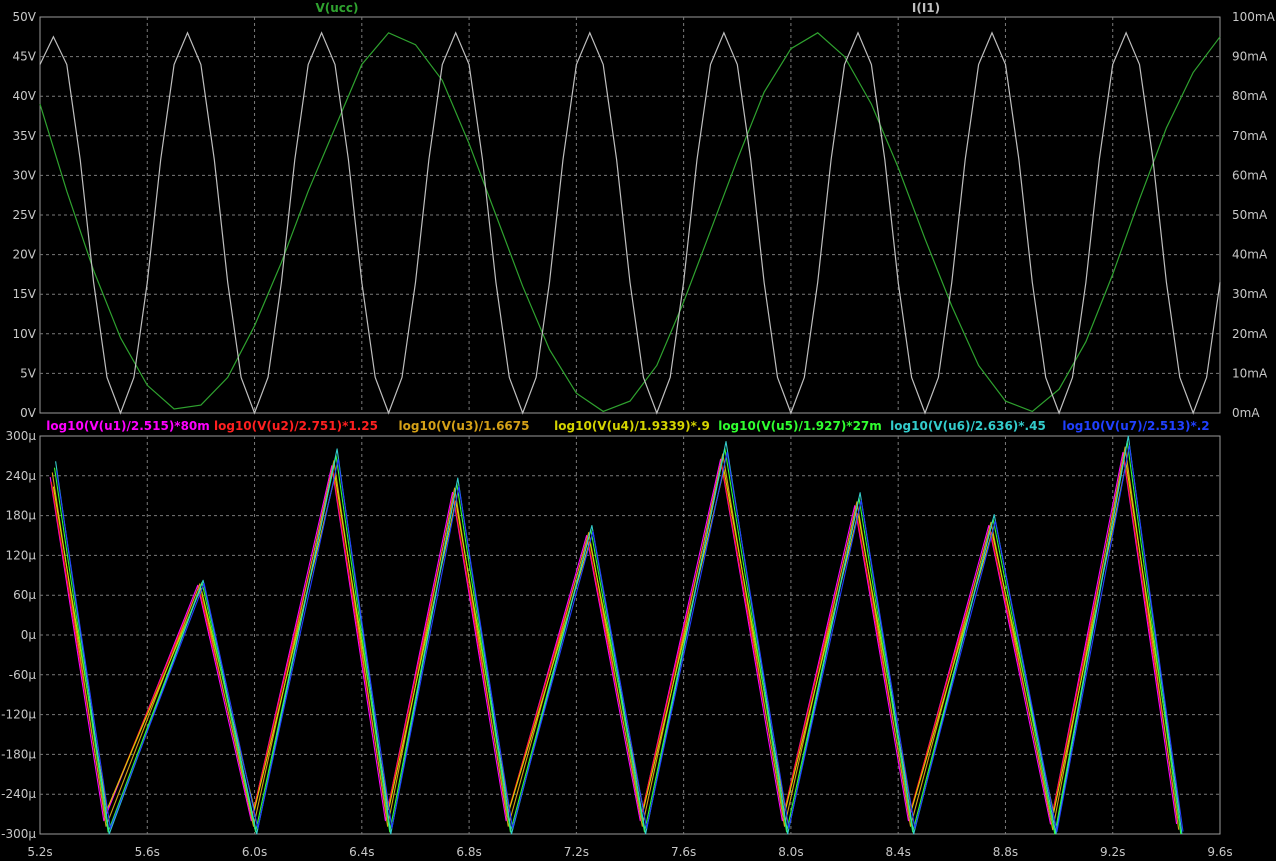 The width and height of the screenshot is (1276, 861). I want to click on bottom-tick-label: 180µ, so click(20, 516).